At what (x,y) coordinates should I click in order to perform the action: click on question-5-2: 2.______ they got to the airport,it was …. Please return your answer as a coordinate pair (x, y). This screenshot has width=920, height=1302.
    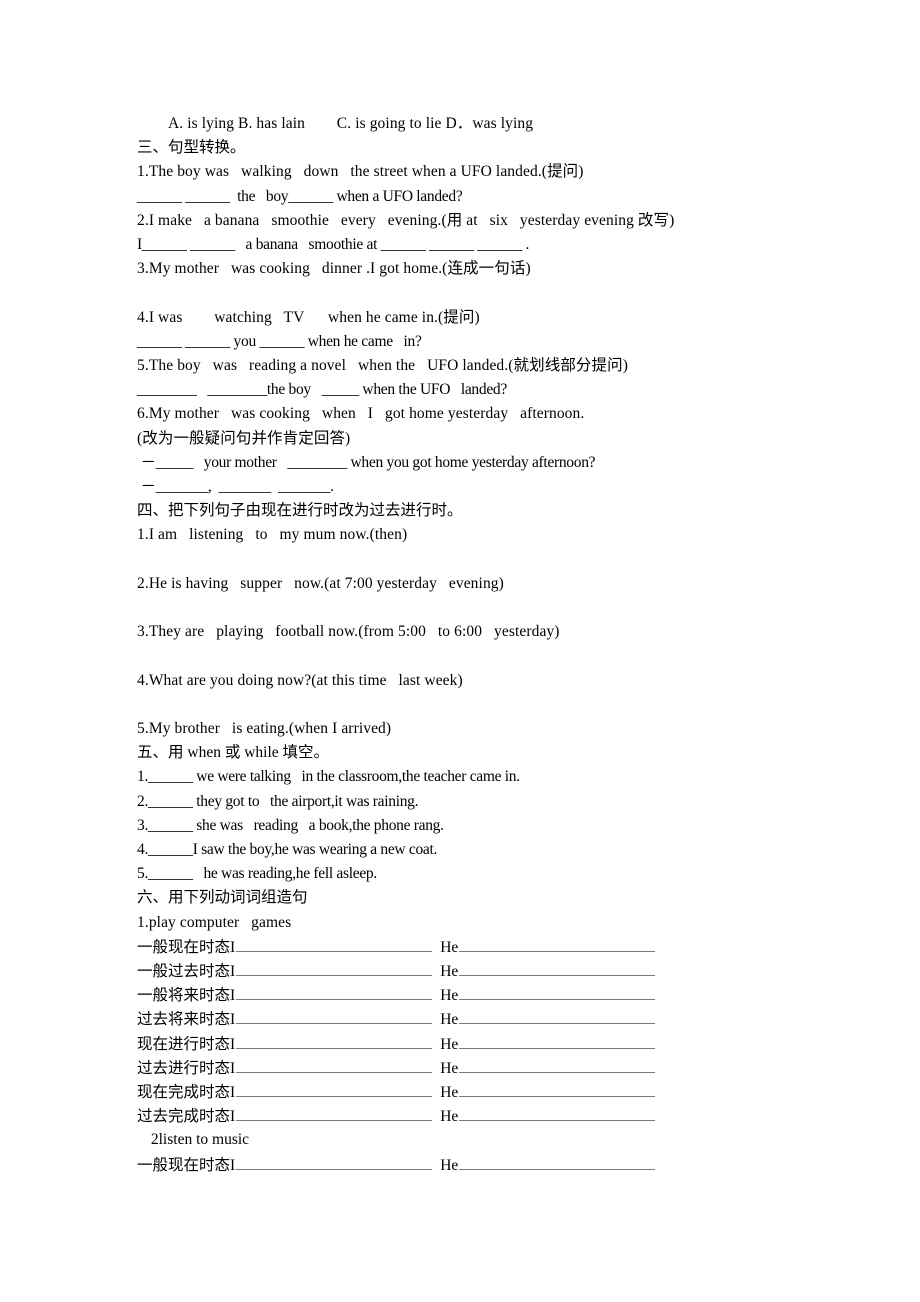
    Looking at the image, I should click on (487, 802).